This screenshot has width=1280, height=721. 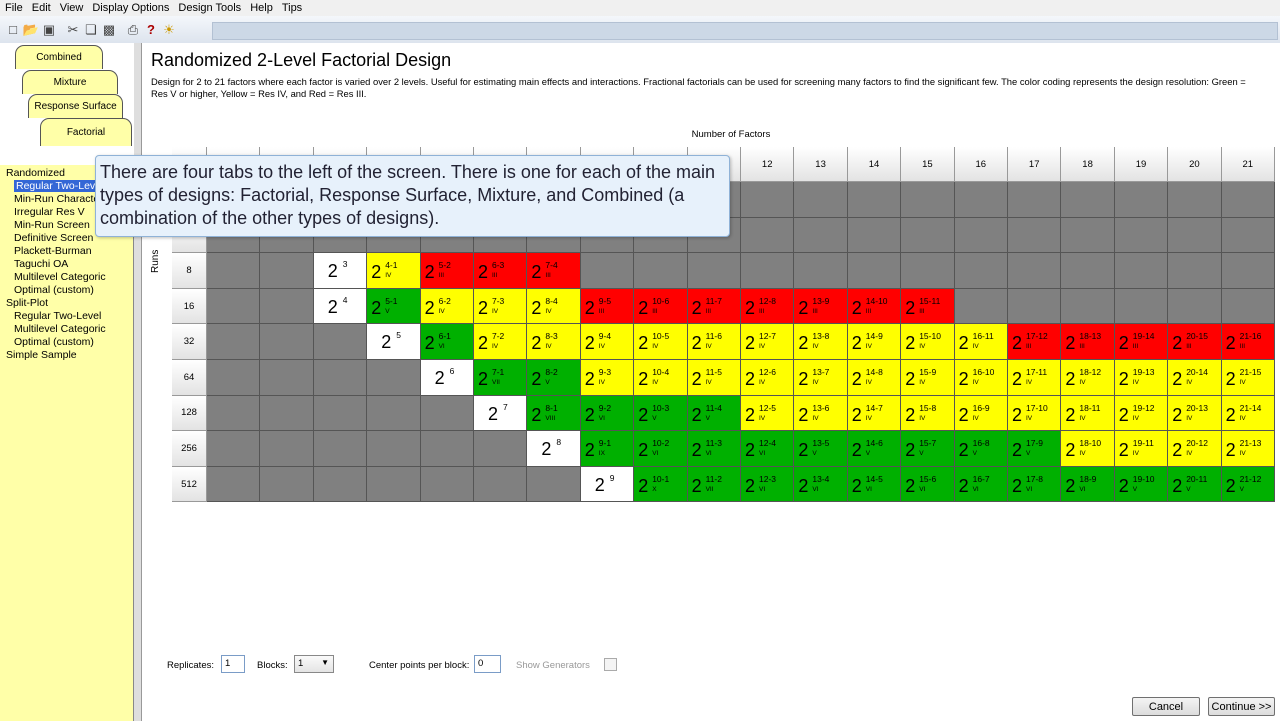 What do you see at coordinates (1248, 449) in the screenshot?
I see `design-cell: 2 21-13 IV` at bounding box center [1248, 449].